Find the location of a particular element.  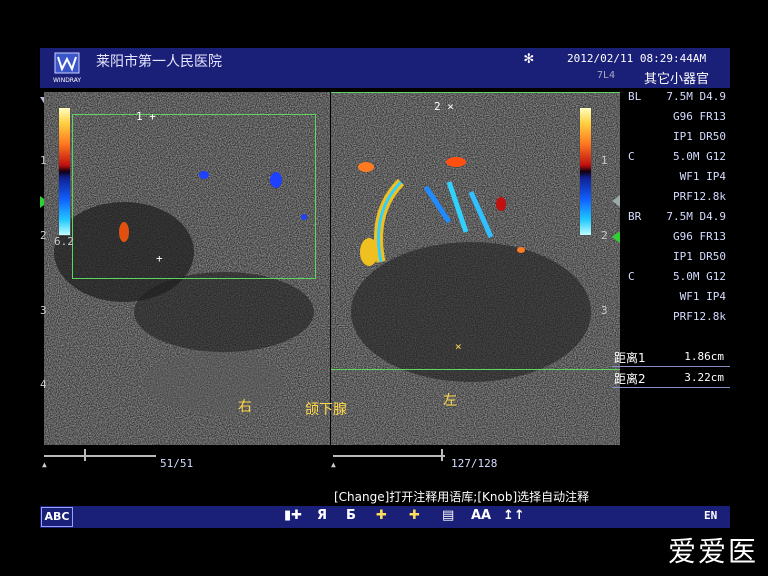

caliper-x-icon: × is located at coordinates (458, 346).